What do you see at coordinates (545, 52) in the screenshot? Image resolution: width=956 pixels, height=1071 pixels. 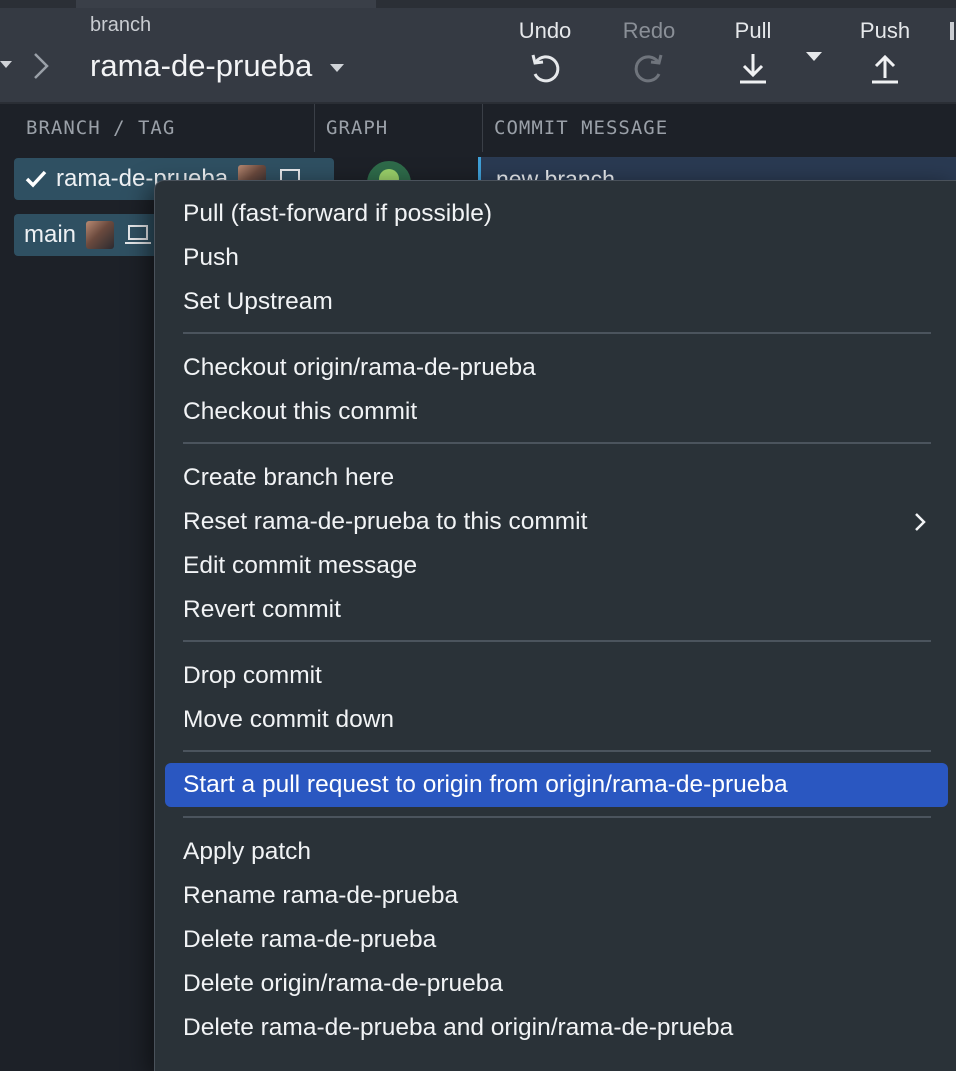 I see `undo-button: Undo` at bounding box center [545, 52].